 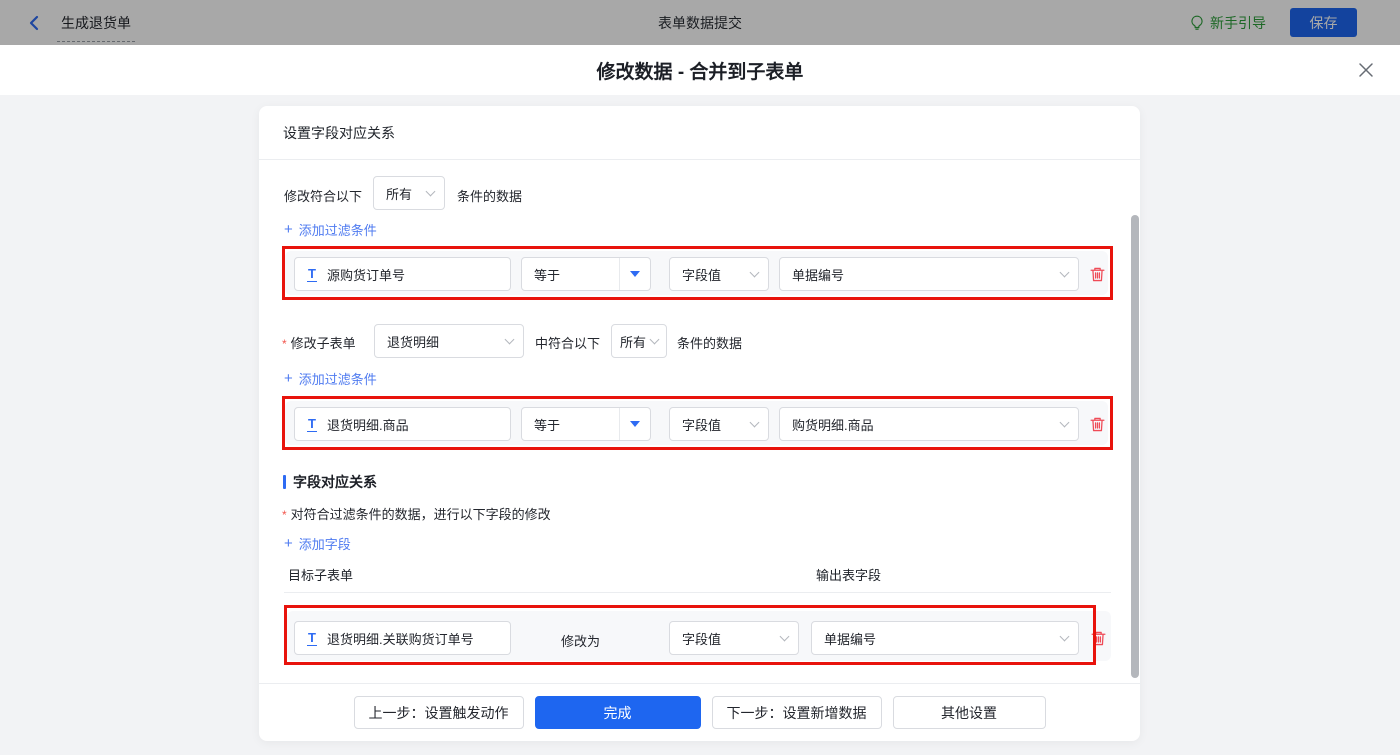 I want to click on done-button: 完成, so click(x=617, y=712).